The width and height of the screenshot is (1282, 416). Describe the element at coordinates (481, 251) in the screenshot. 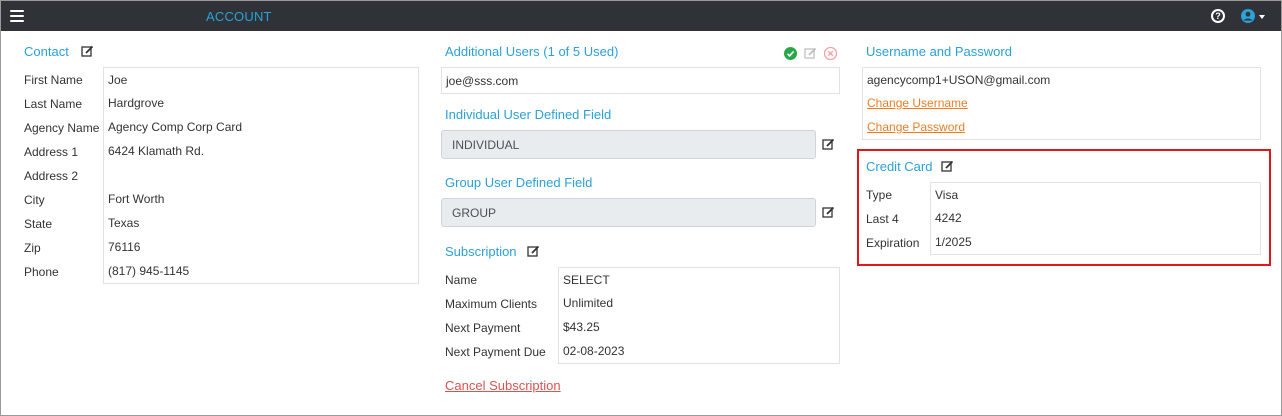

I see `subscription-title: Subscription` at that location.